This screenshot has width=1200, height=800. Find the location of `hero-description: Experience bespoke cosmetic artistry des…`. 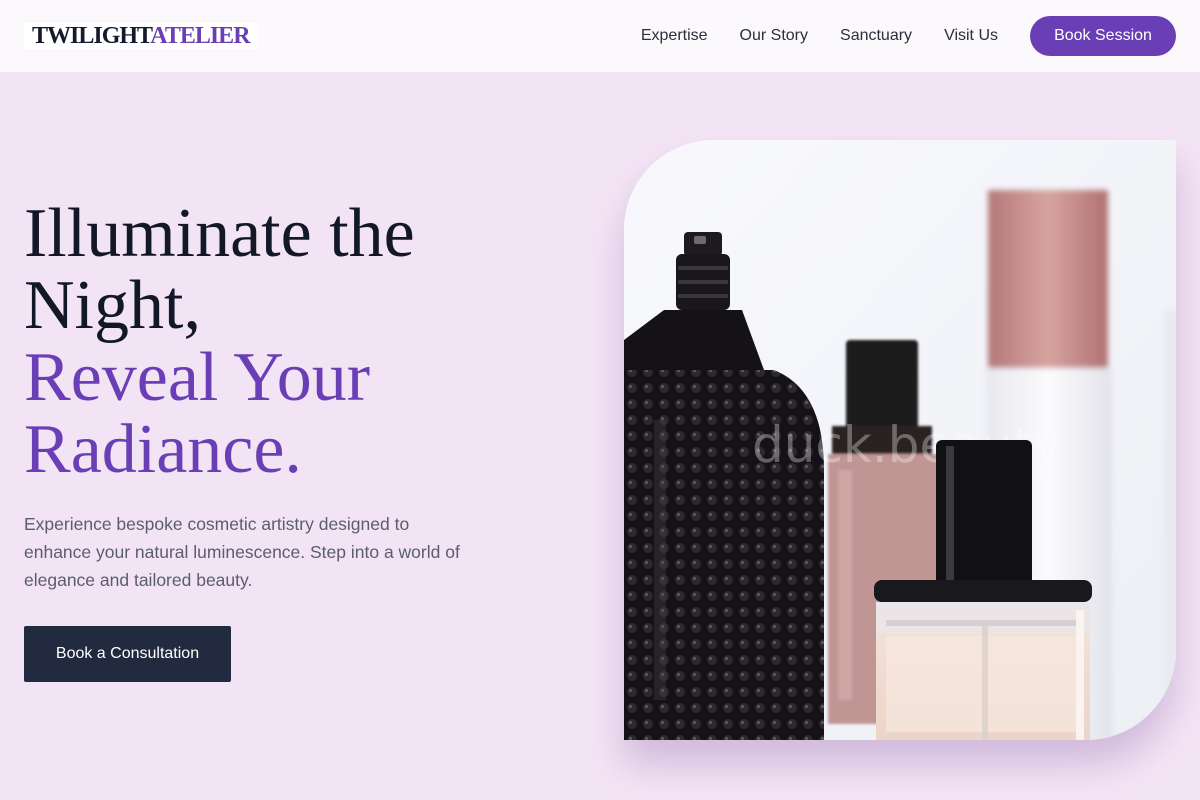

hero-description: Experience bespoke cosmetic artistry des… is located at coordinates (242, 552).